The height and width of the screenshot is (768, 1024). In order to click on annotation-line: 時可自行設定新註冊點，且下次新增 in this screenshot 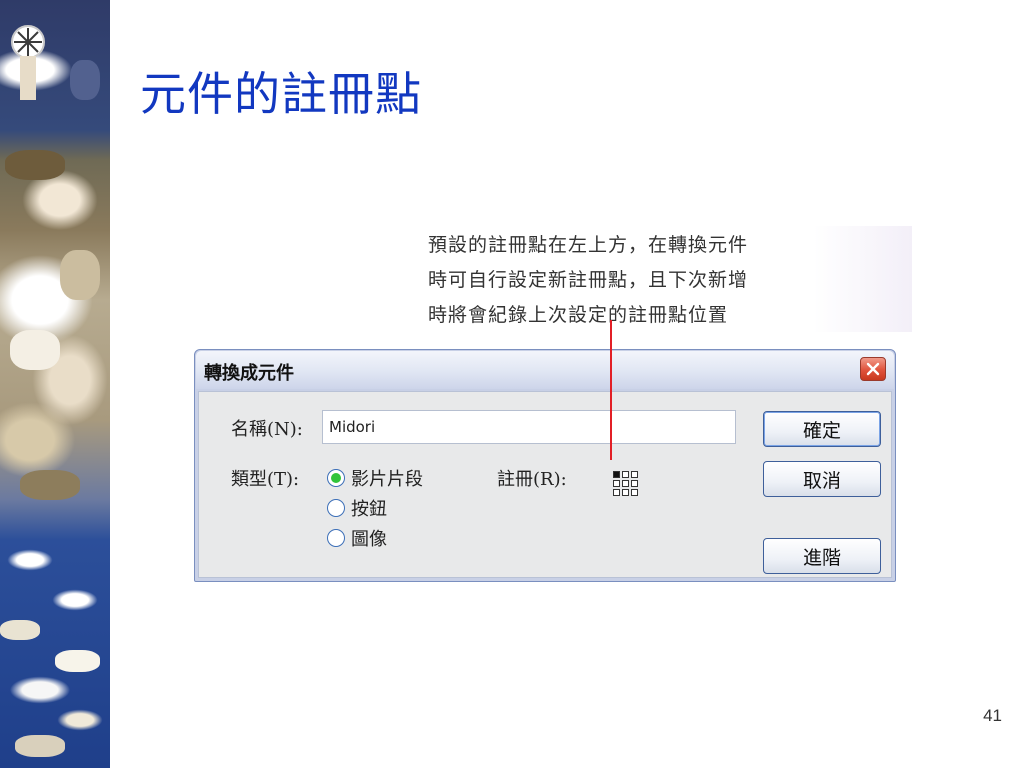, I will do `click(588, 280)`.